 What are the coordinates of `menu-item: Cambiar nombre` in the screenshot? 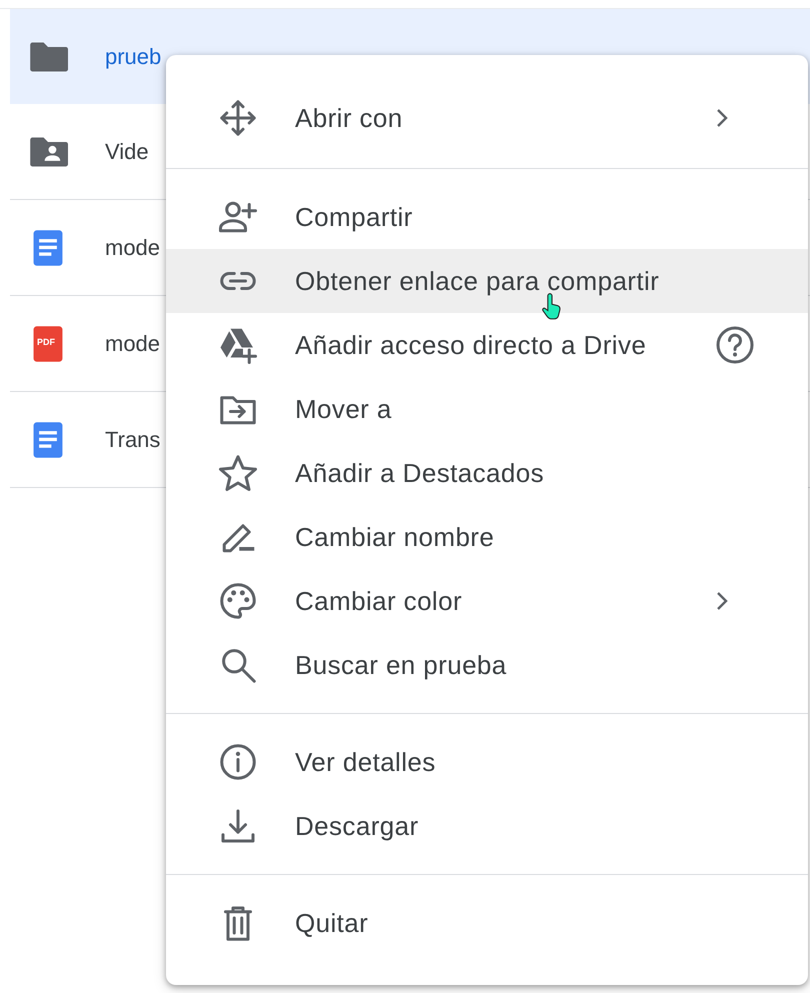 It's located at (487, 537).